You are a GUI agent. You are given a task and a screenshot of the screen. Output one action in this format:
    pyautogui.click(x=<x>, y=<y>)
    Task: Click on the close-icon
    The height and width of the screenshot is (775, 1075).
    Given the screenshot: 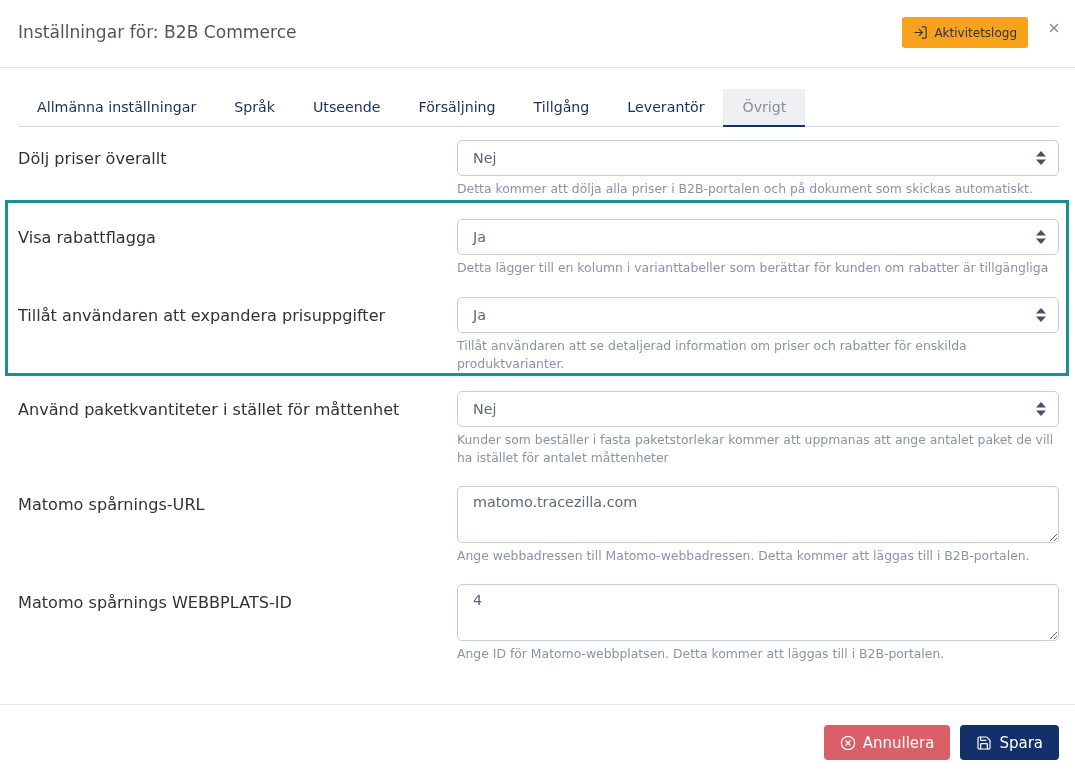 What is the action you would take?
    pyautogui.click(x=1054, y=28)
    